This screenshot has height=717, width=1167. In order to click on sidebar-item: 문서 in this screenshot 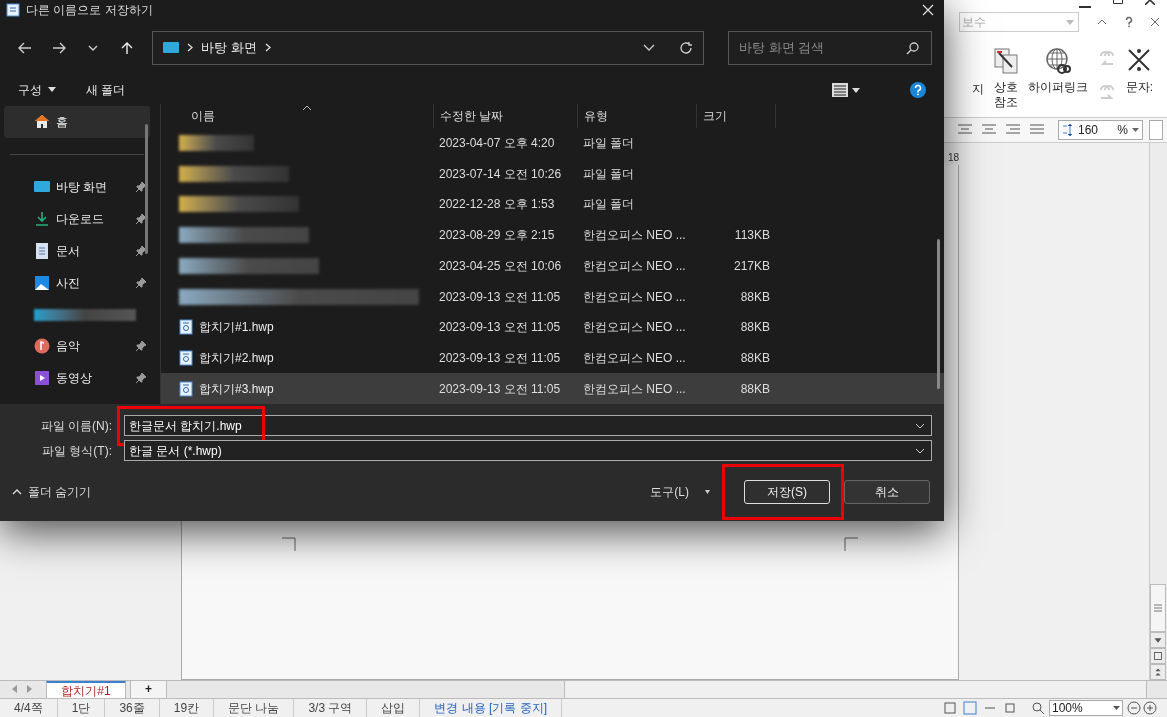, I will do `click(77, 251)`.